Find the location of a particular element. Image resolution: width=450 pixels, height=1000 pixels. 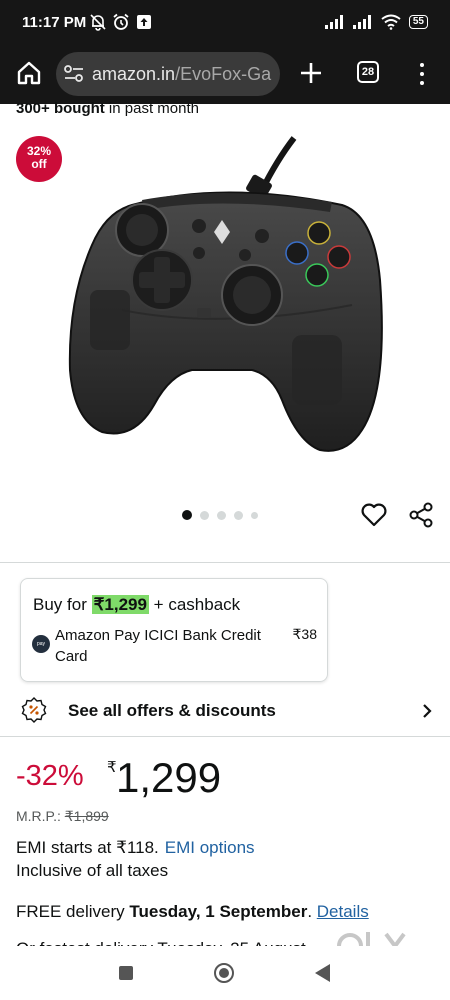

alarm-icon is located at coordinates (121, 21).